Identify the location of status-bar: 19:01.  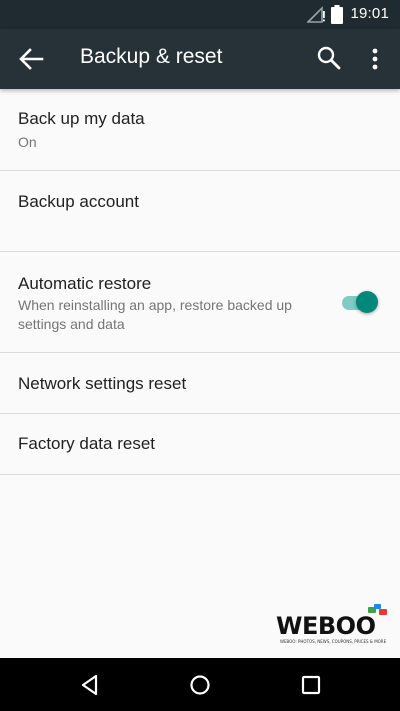
(200, 14).